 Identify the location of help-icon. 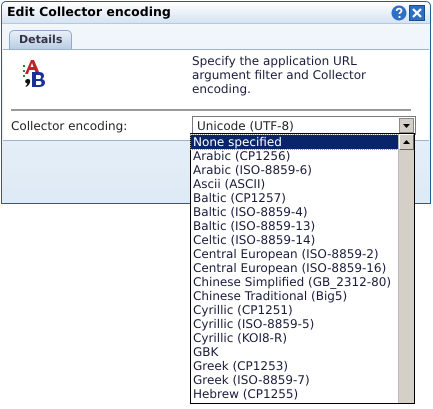
(399, 12).